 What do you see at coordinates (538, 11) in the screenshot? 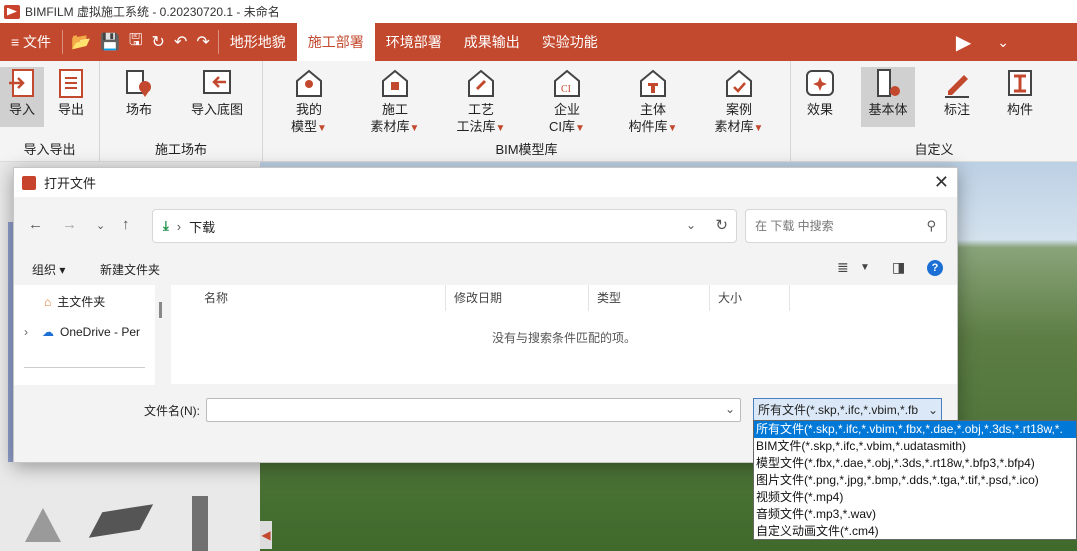
I see `title-bar: BIMFILM 虚拟施工系统 - 0.20230720.1 - 未命名` at bounding box center [538, 11].